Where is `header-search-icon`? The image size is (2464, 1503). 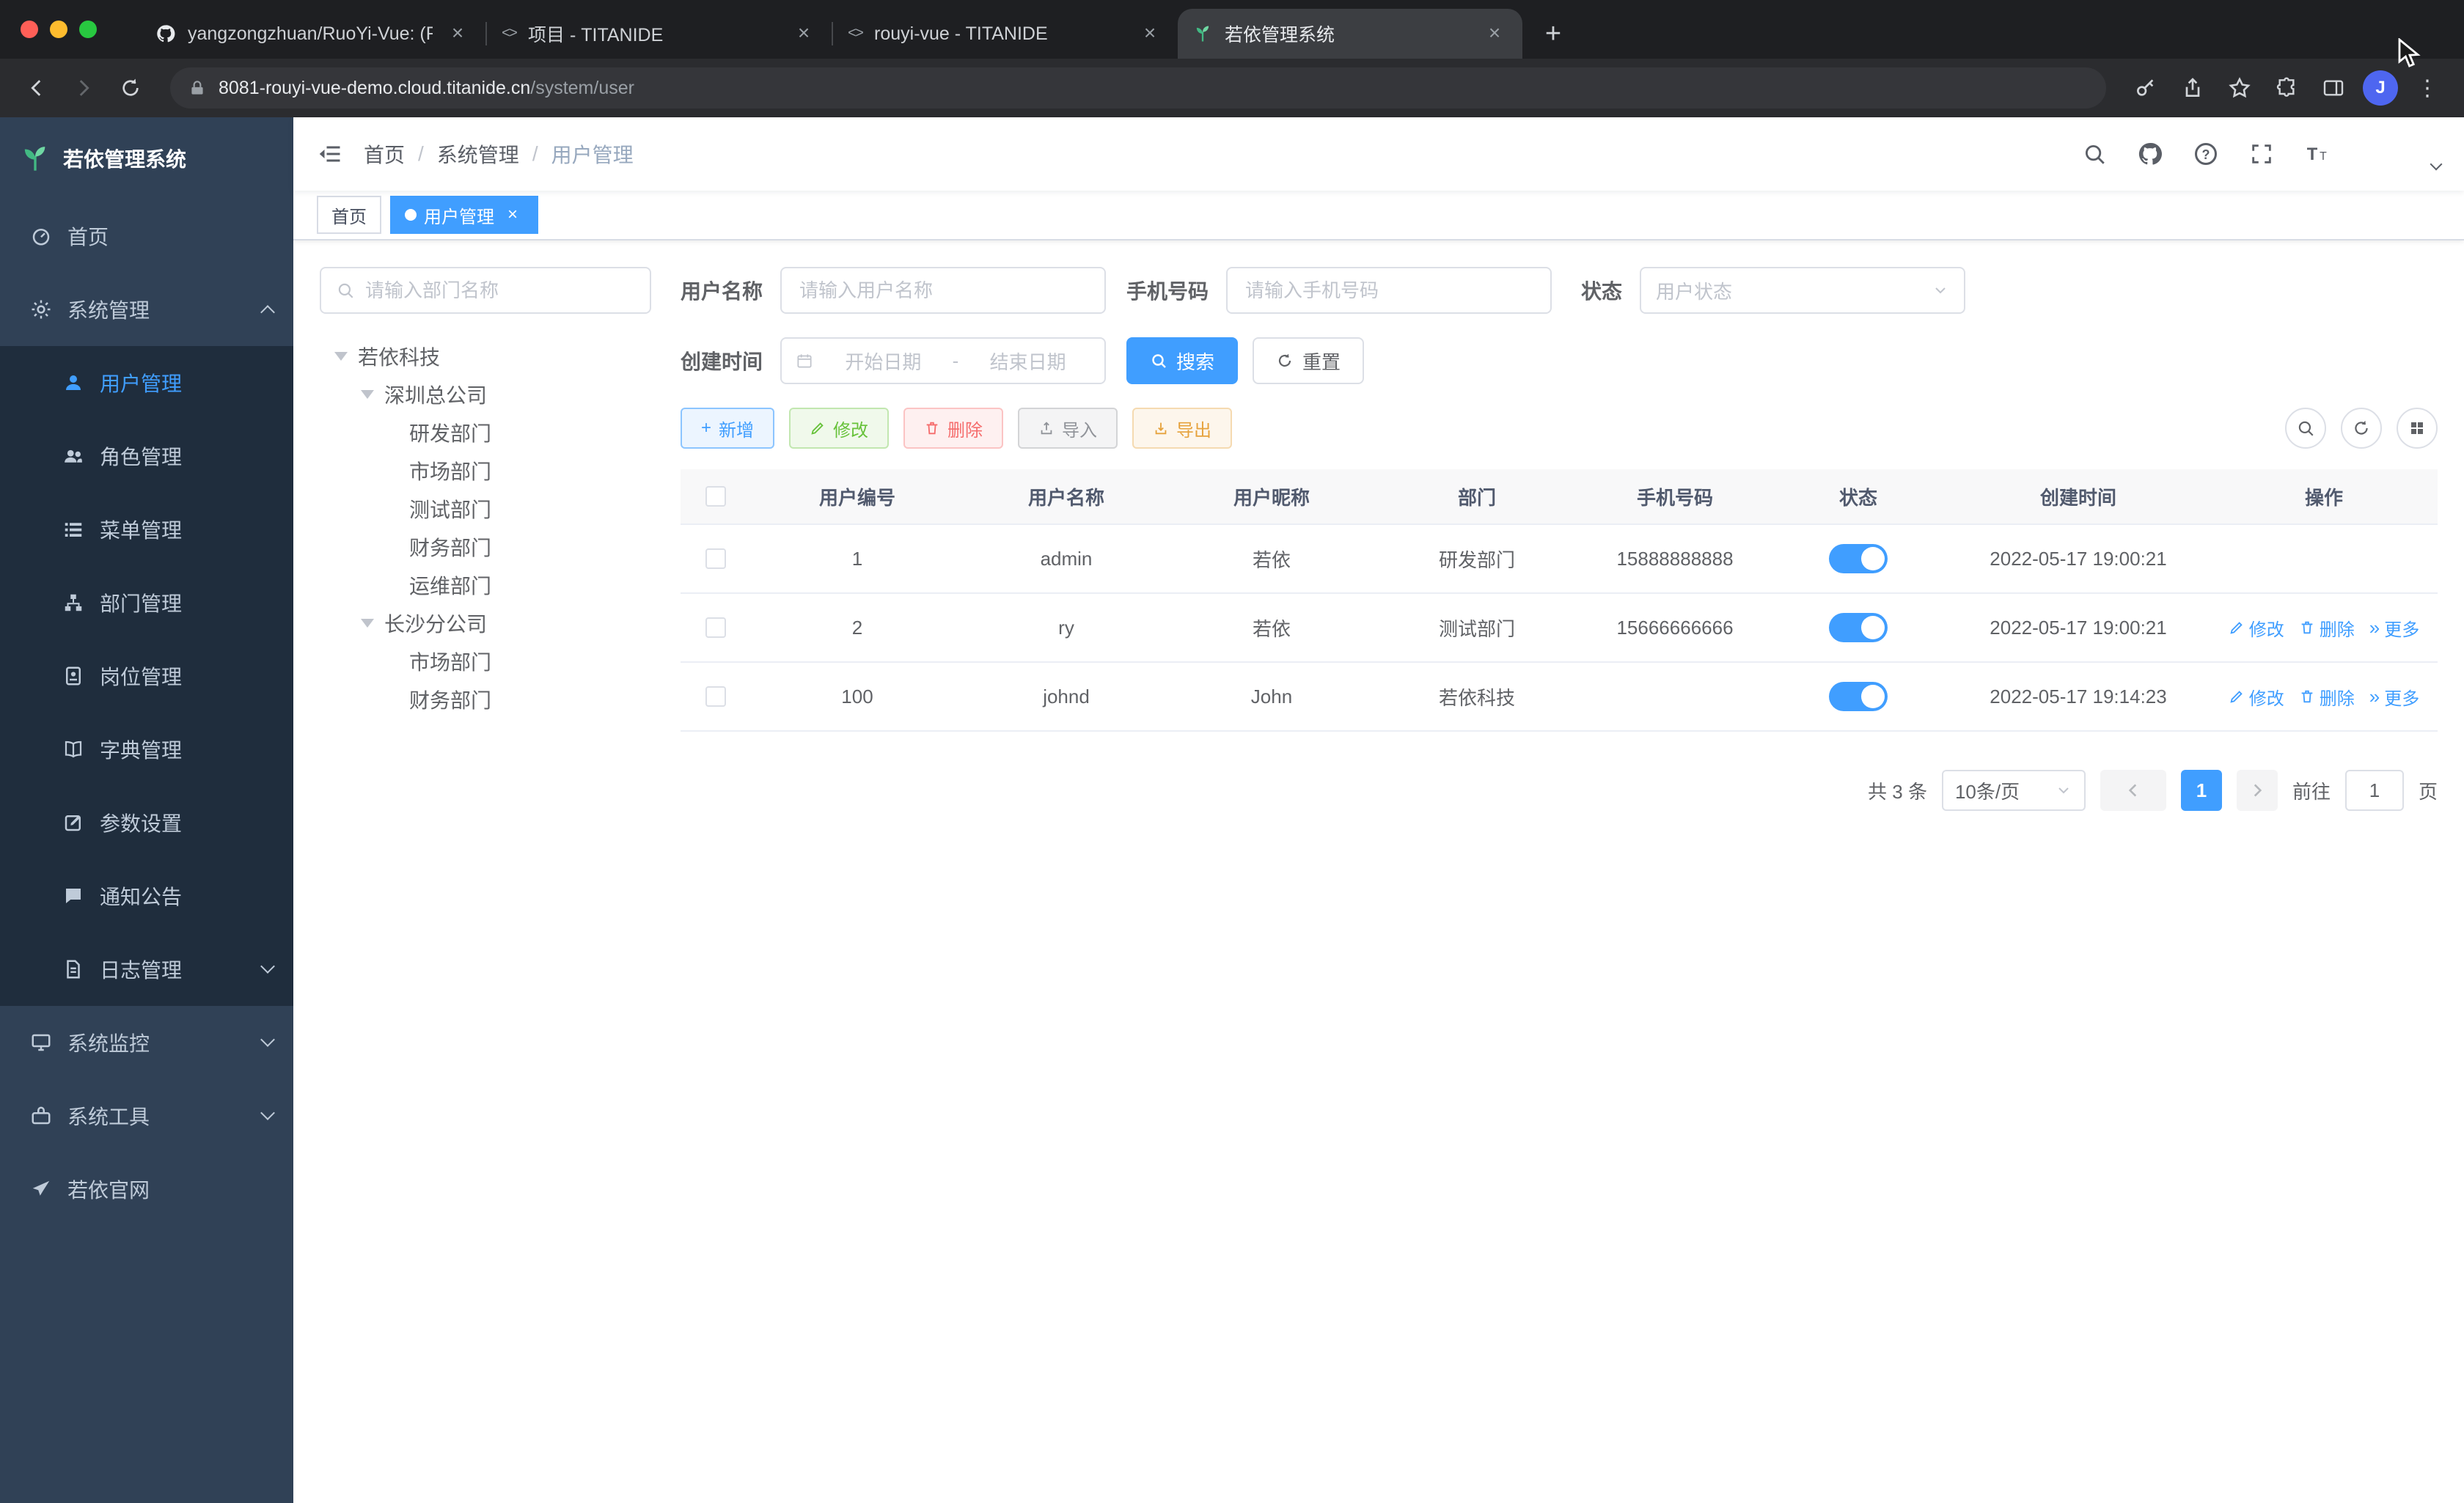
header-search-icon is located at coordinates (2094, 154).